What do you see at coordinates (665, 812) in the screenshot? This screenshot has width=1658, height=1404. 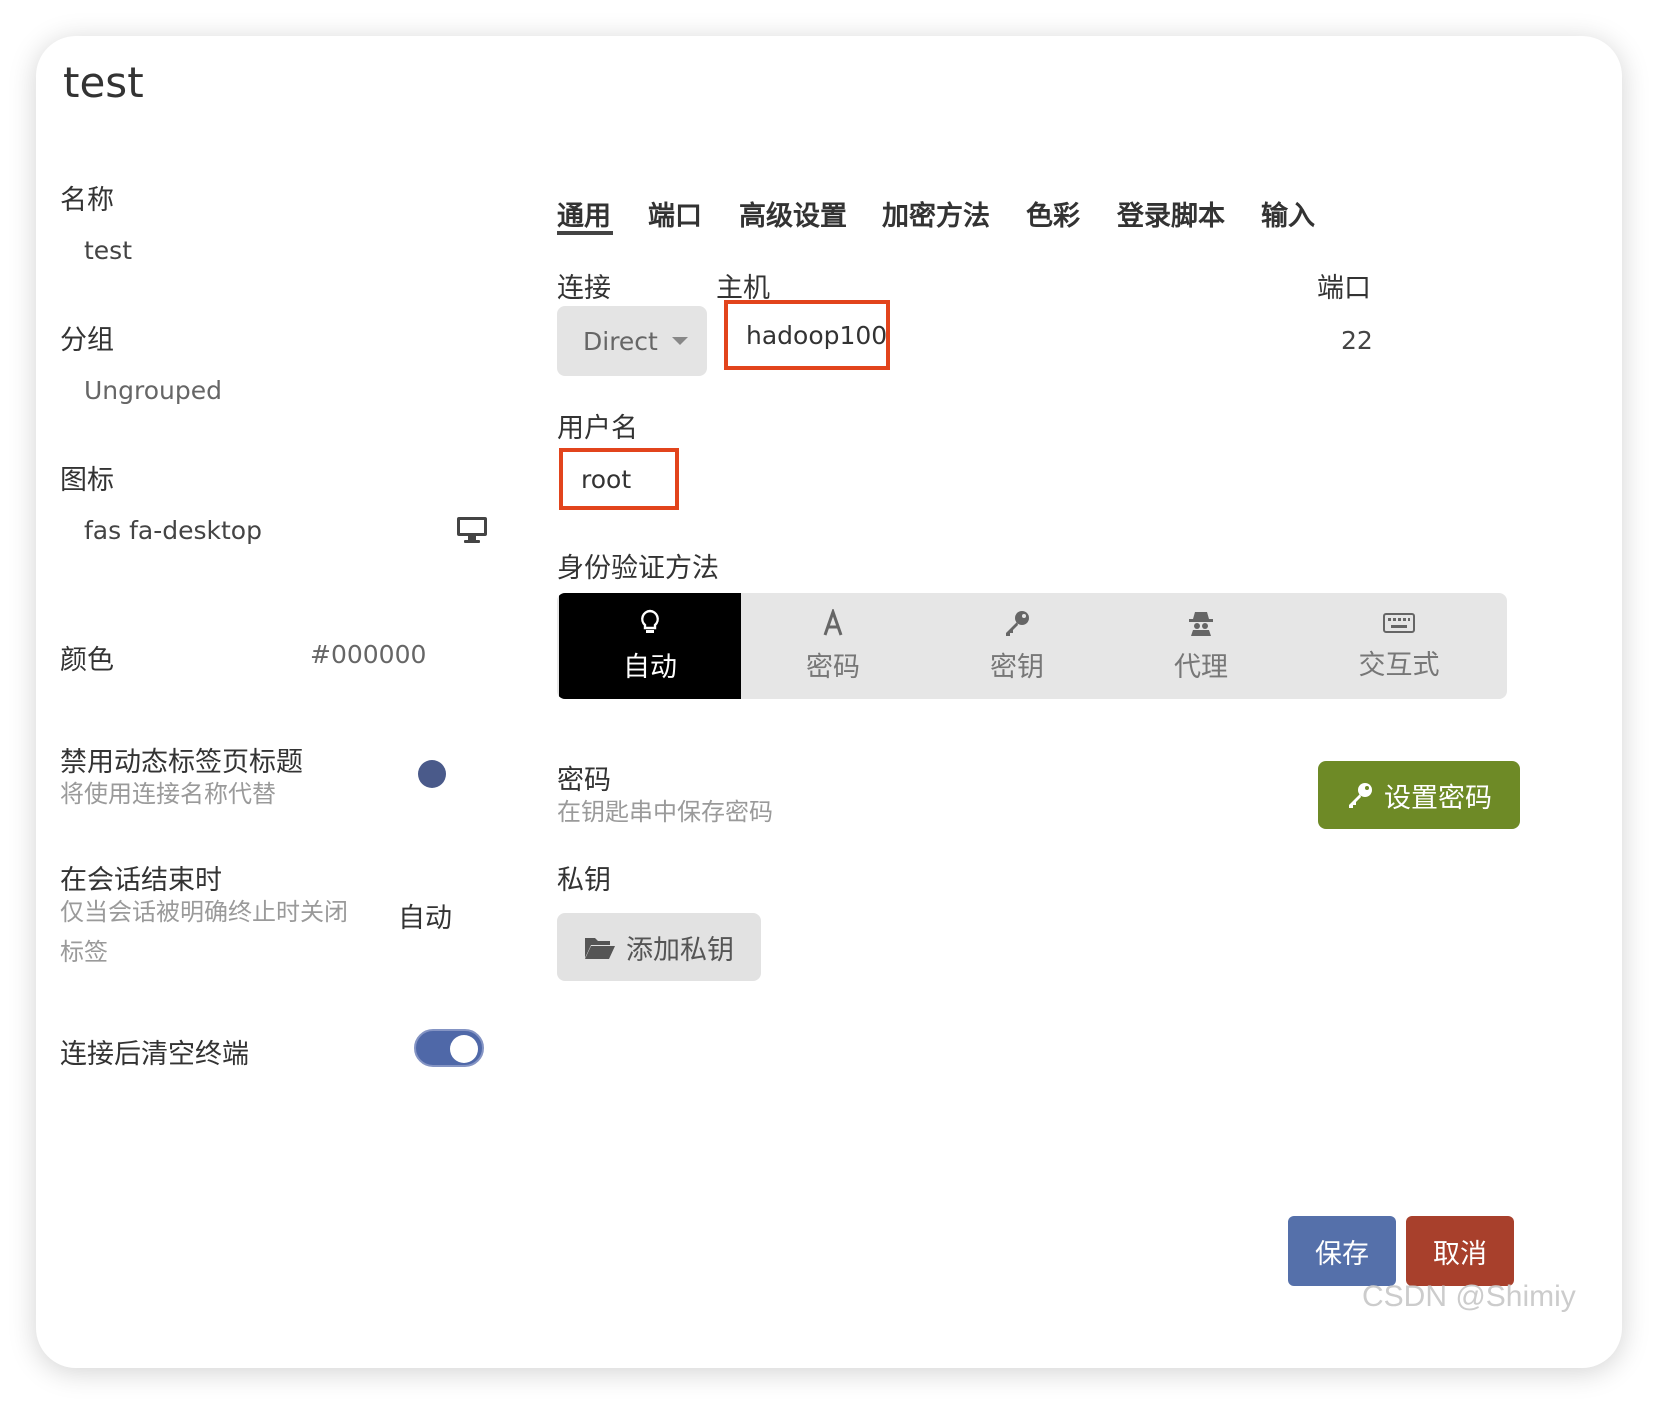 I see `password-description: 在钥匙串中保存密码` at bounding box center [665, 812].